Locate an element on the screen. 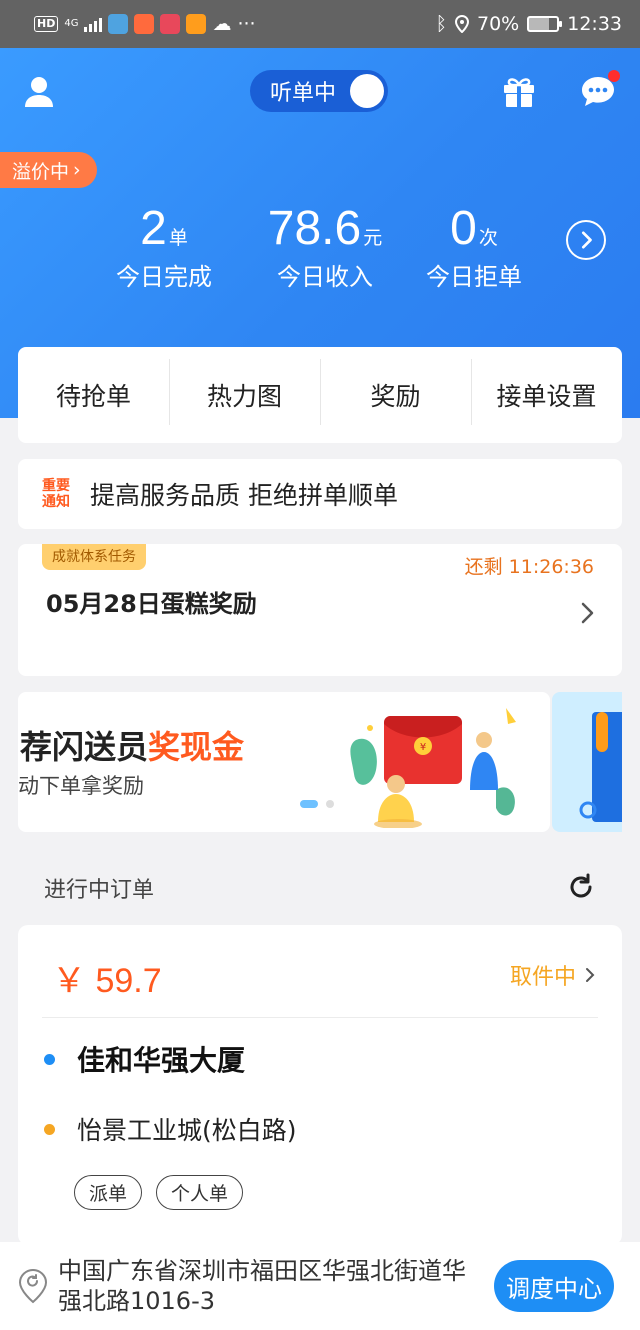 The image size is (640, 1330). next-banner-preview is located at coordinates (587, 762).